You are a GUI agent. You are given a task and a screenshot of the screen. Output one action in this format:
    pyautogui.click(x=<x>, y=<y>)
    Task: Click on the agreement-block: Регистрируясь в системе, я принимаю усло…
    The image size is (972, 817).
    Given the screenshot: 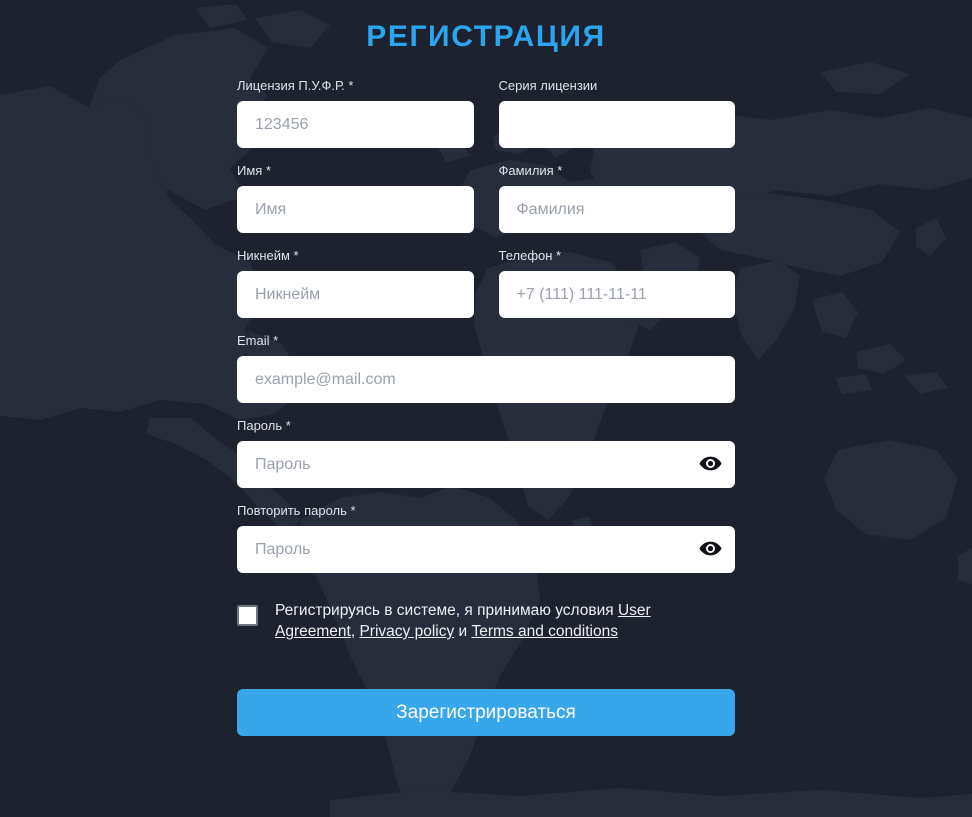 What is the action you would take?
    pyautogui.click(x=486, y=621)
    